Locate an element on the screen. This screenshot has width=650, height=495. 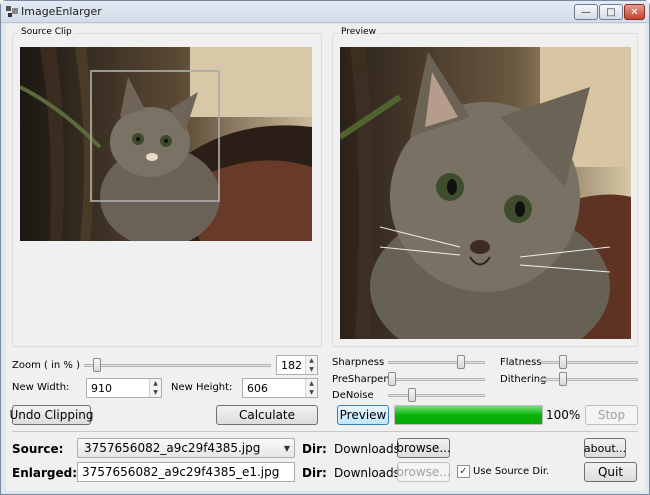
preview-label: Preview is located at coordinates (359, 32).